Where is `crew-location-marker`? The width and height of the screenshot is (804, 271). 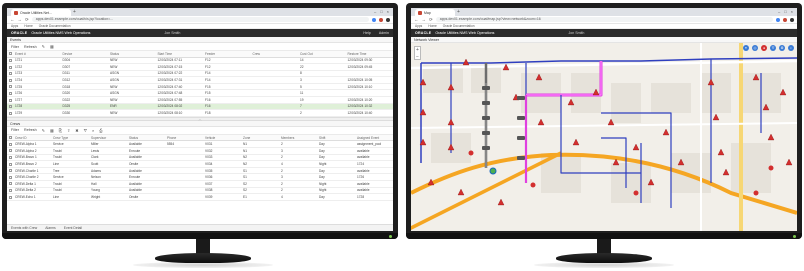 crew-location-marker is located at coordinates (493, 171).